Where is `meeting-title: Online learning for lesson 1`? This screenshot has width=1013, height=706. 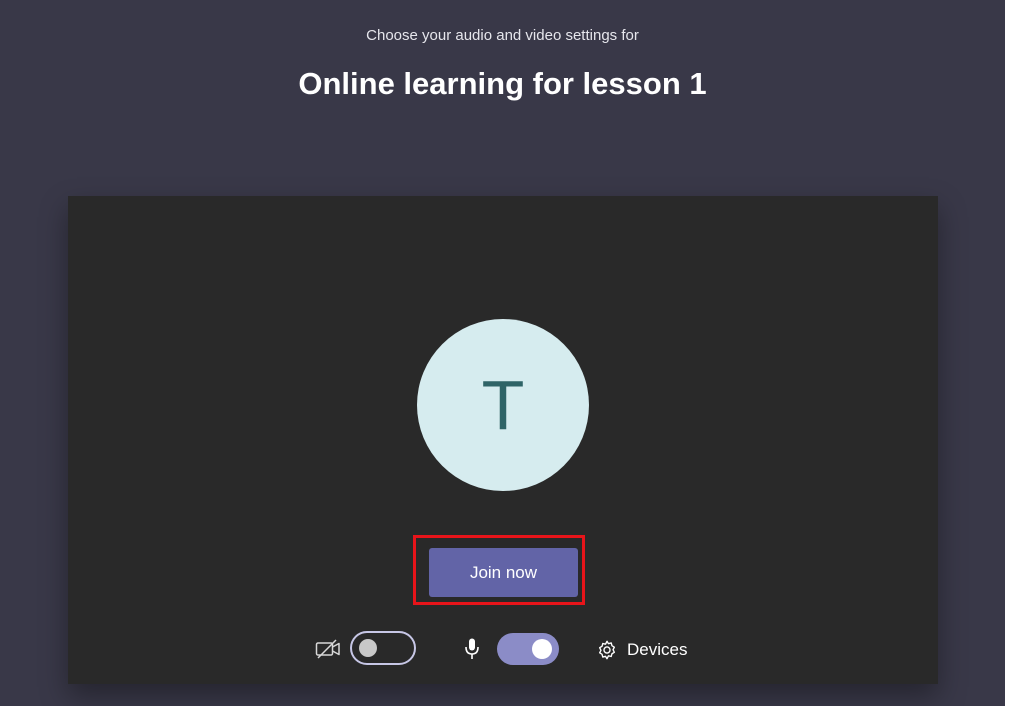 meeting-title: Online learning for lesson 1 is located at coordinates (502, 83).